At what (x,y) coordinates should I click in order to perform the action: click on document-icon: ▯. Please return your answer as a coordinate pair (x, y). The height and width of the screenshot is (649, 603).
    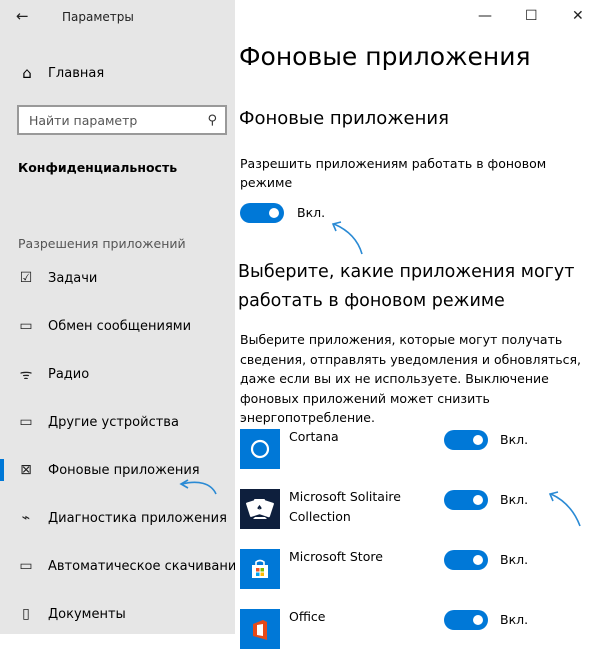
    Looking at the image, I should click on (26, 614).